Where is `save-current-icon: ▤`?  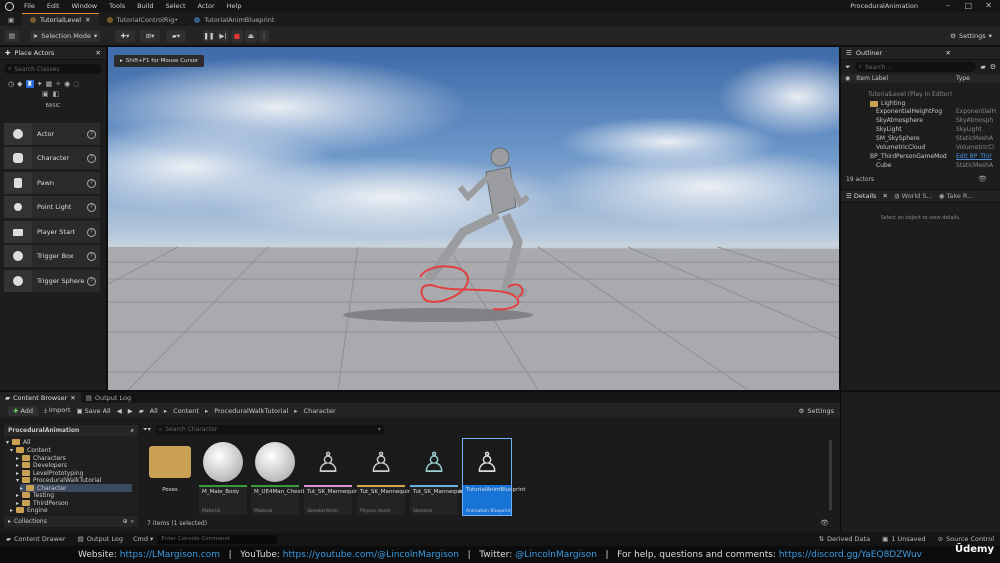
save-current-icon: ▤ is located at coordinates (12, 36).